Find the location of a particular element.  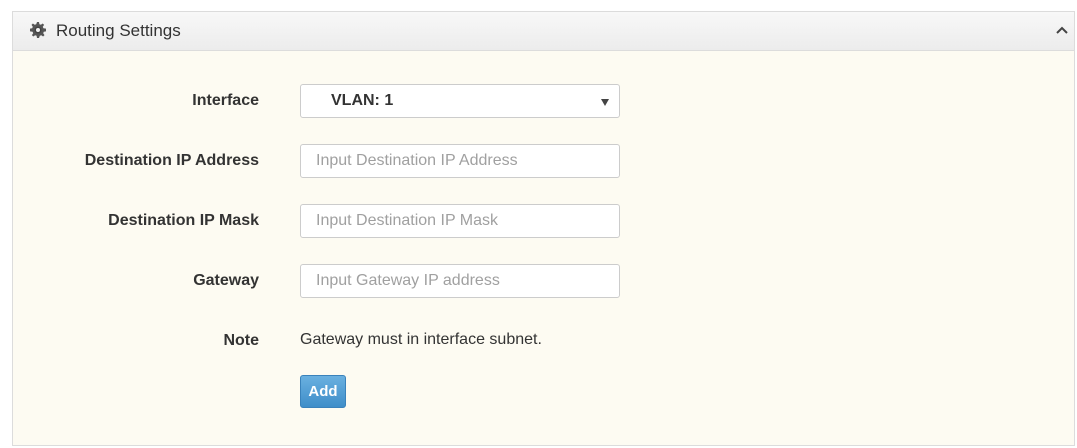

panel-title: Routing Settings is located at coordinates (118, 30).